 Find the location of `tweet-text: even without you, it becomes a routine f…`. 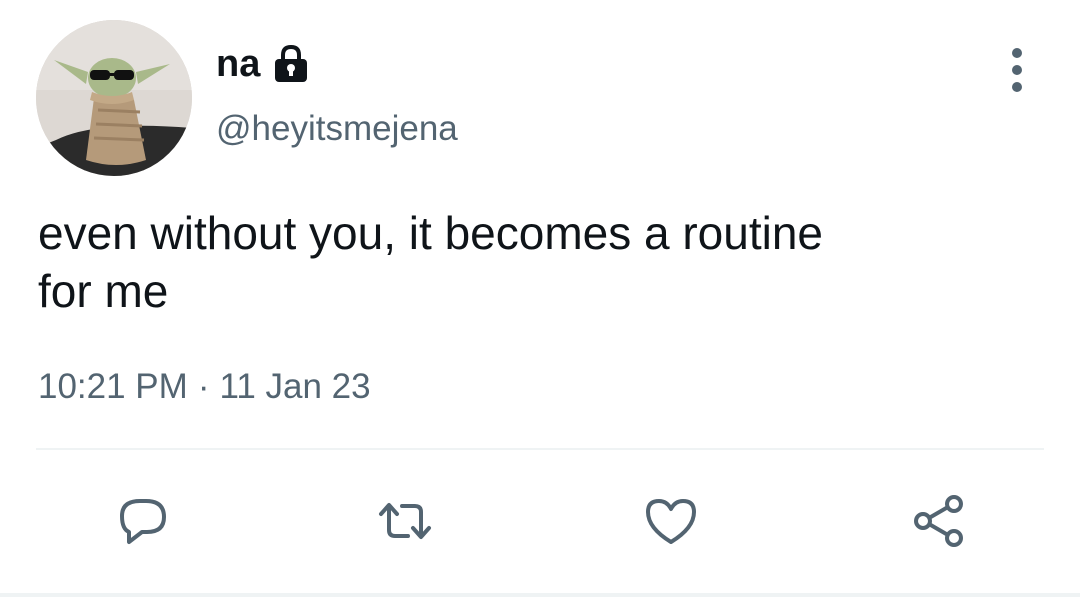

tweet-text: even without you, it becomes a routine f… is located at coordinates (431, 262).